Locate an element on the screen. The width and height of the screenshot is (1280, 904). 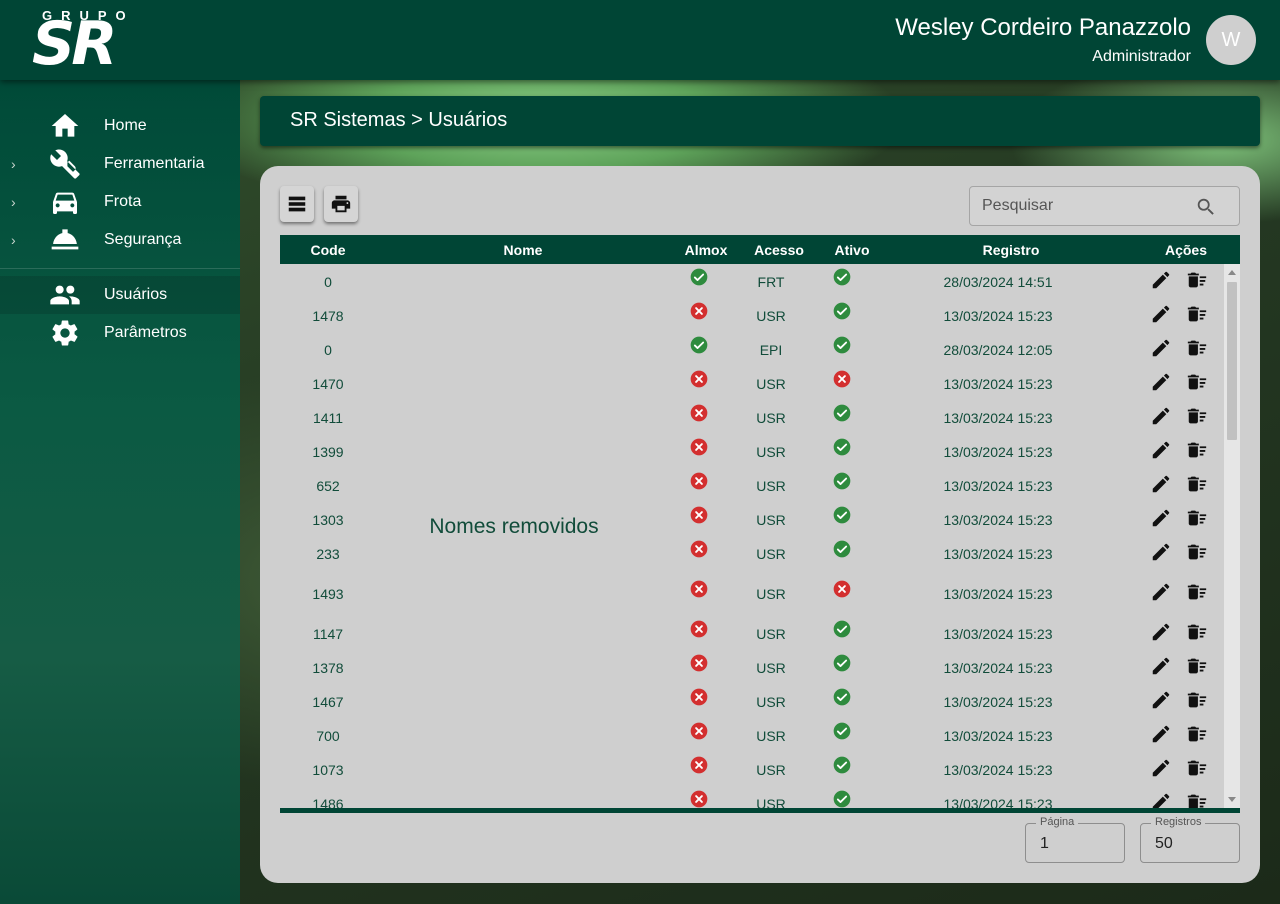
table-row: 700 USR 13/03/2024 15:23 is located at coordinates (752, 735).